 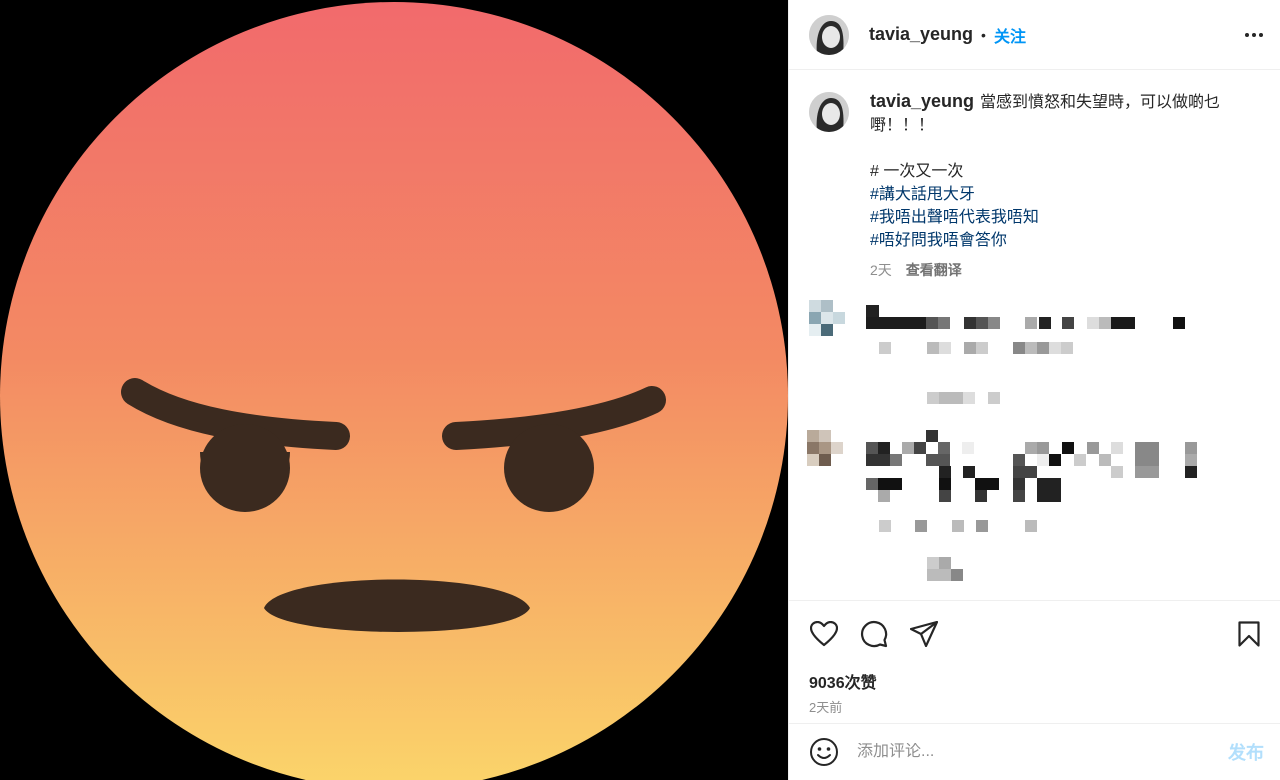 I want to click on post-timestamp: 2天前, so click(x=826, y=707).